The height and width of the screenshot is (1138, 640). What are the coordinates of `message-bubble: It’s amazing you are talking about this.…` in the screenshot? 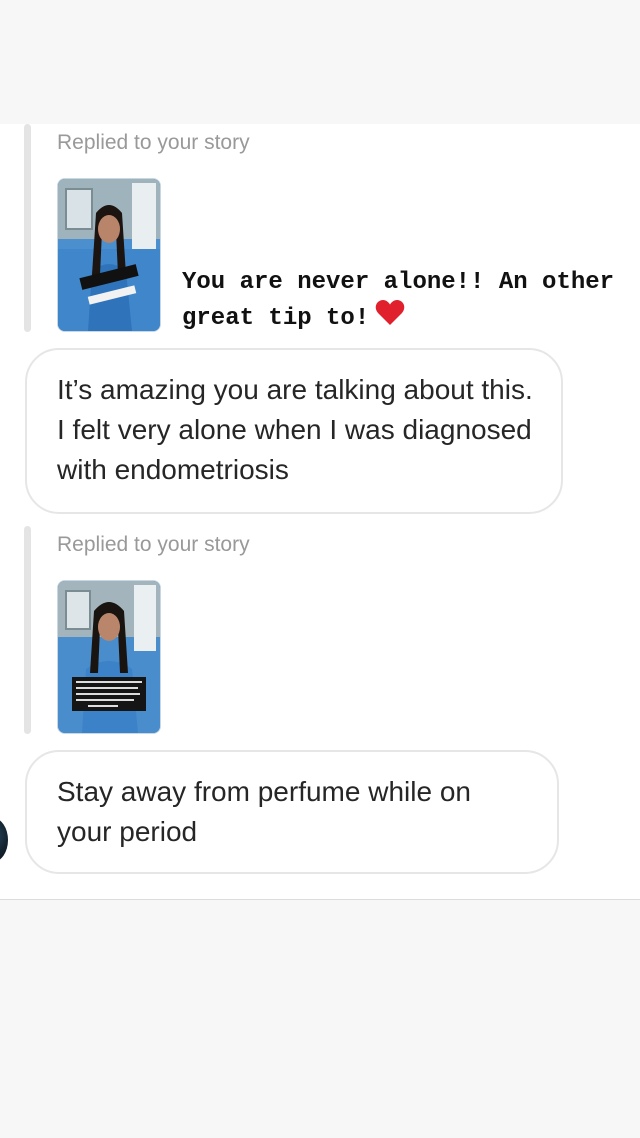 It's located at (294, 431).